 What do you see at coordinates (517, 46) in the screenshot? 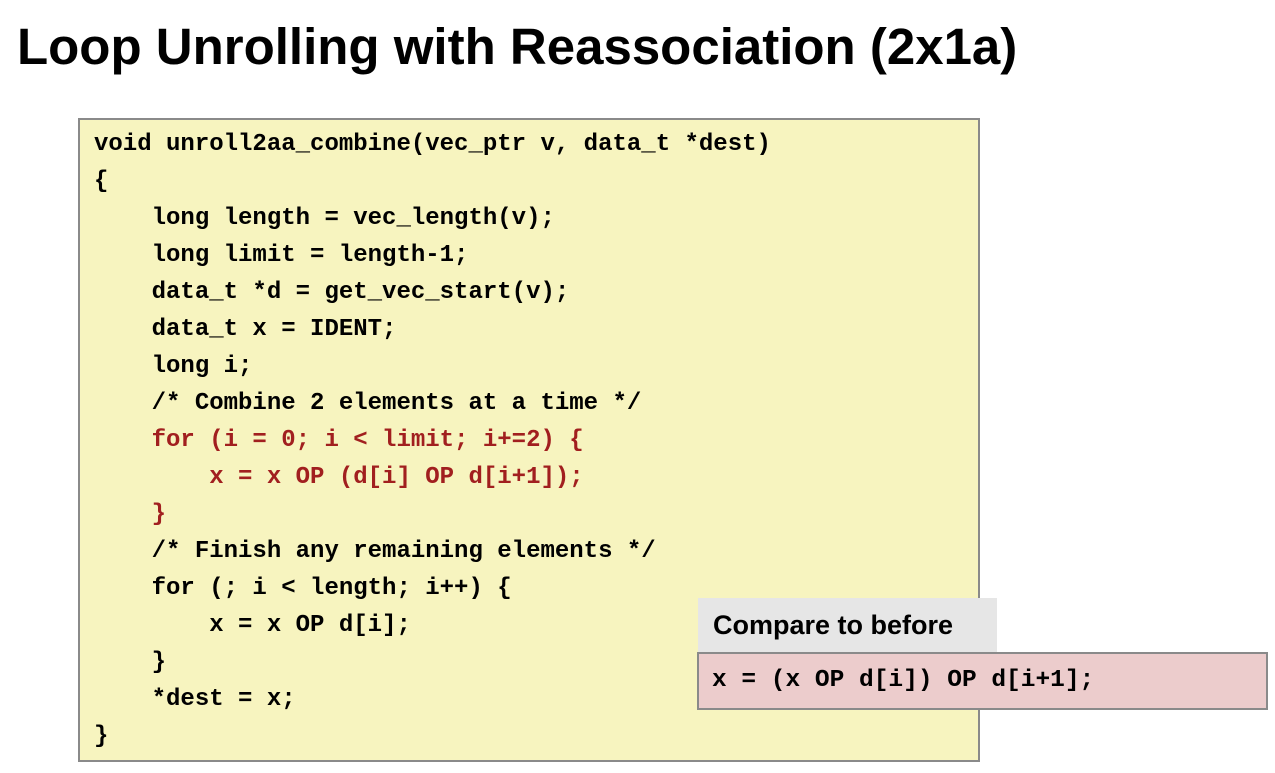
I see `slide-title: Loop Unrolling with Reassociation (2x1a)` at bounding box center [517, 46].